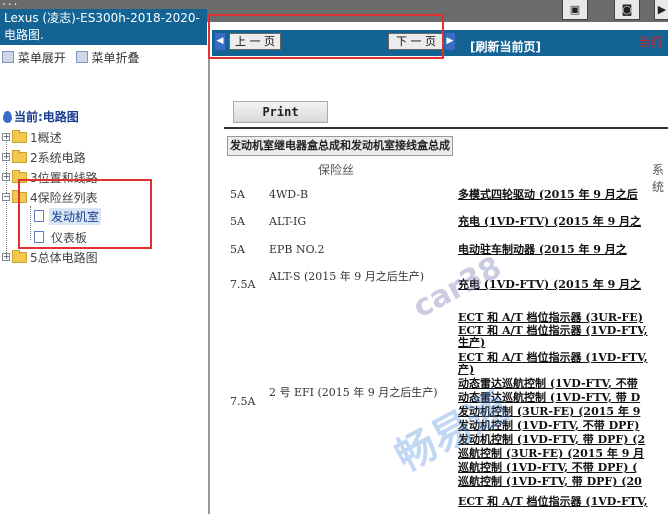 The width and height of the screenshot is (668, 514). I want to click on fuse-name: EPB NO.2, so click(297, 249).